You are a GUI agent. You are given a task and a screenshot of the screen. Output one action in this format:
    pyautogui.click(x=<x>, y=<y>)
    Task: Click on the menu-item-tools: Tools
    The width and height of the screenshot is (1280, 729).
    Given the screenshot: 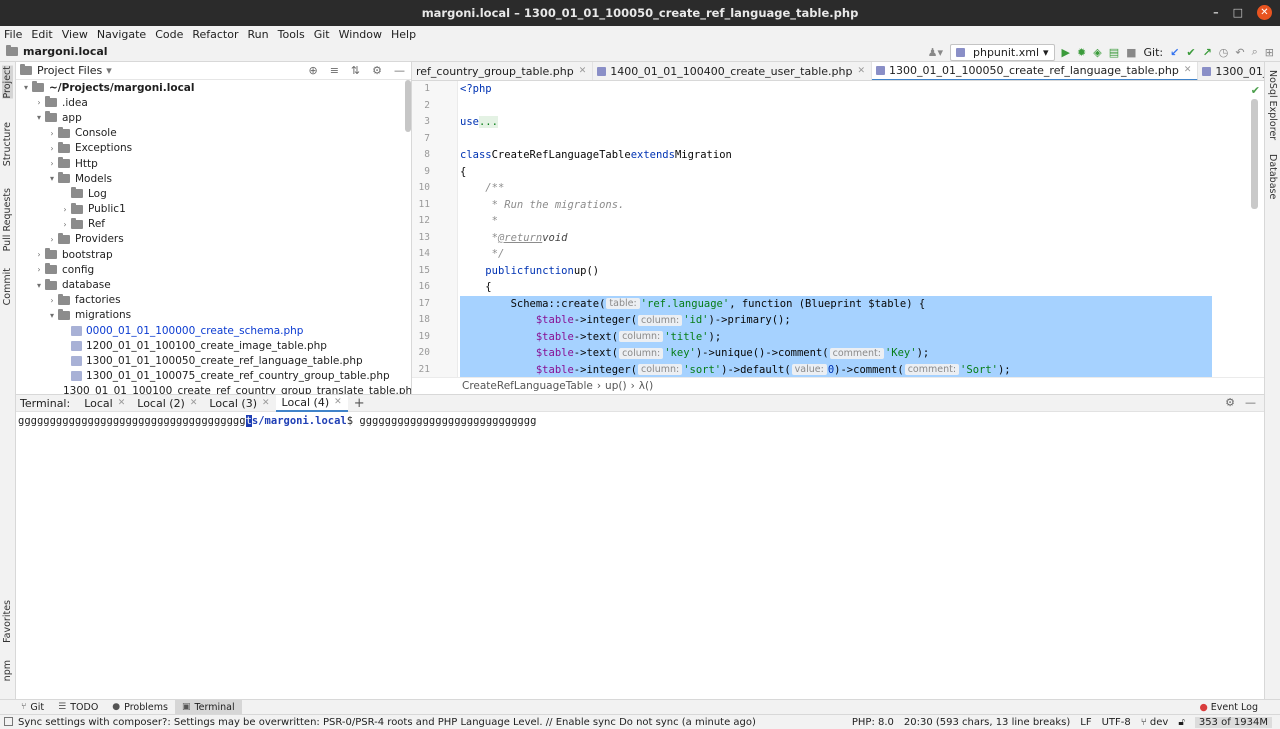 What is the action you would take?
    pyautogui.click(x=291, y=34)
    